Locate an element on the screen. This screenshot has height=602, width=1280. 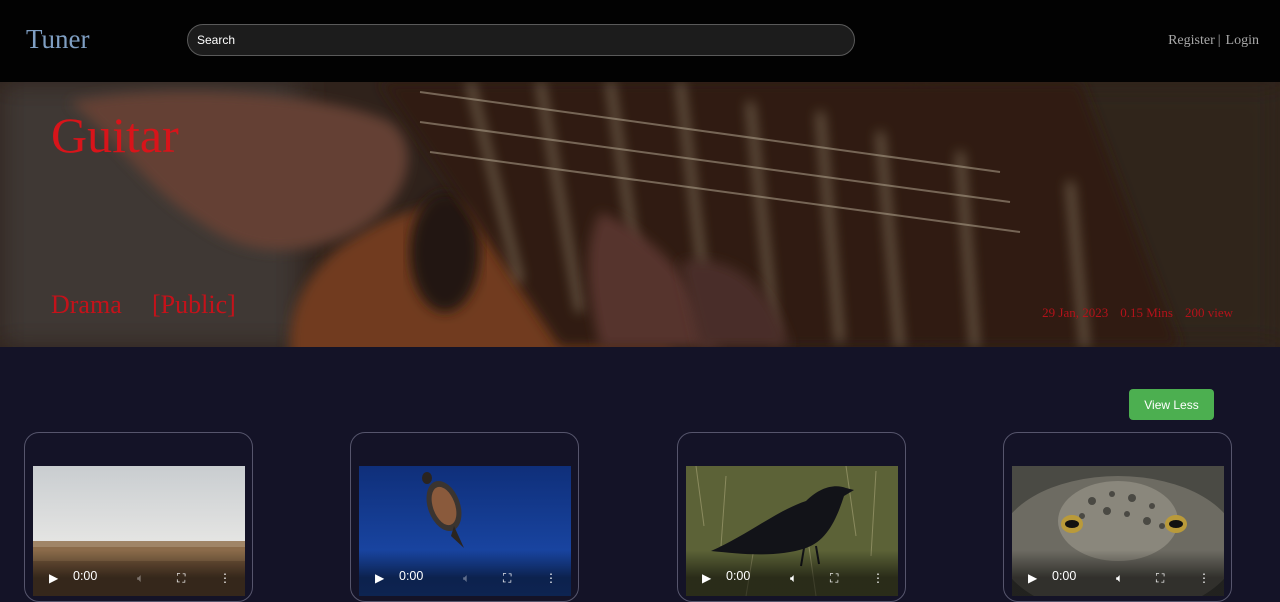
auth-links: Register | Login is located at coordinates (1213, 41).